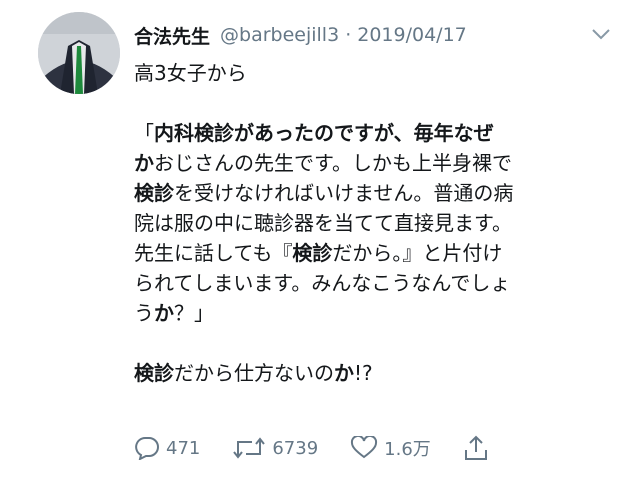 This screenshot has height=487, width=640. Describe the element at coordinates (190, 73) in the screenshot. I see `tweet-line-1: 高3女子から` at that location.